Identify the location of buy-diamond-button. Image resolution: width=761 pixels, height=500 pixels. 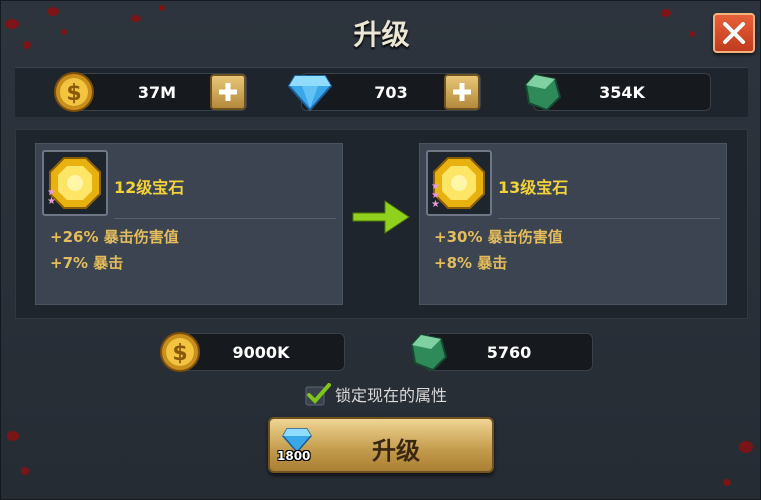
(462, 92).